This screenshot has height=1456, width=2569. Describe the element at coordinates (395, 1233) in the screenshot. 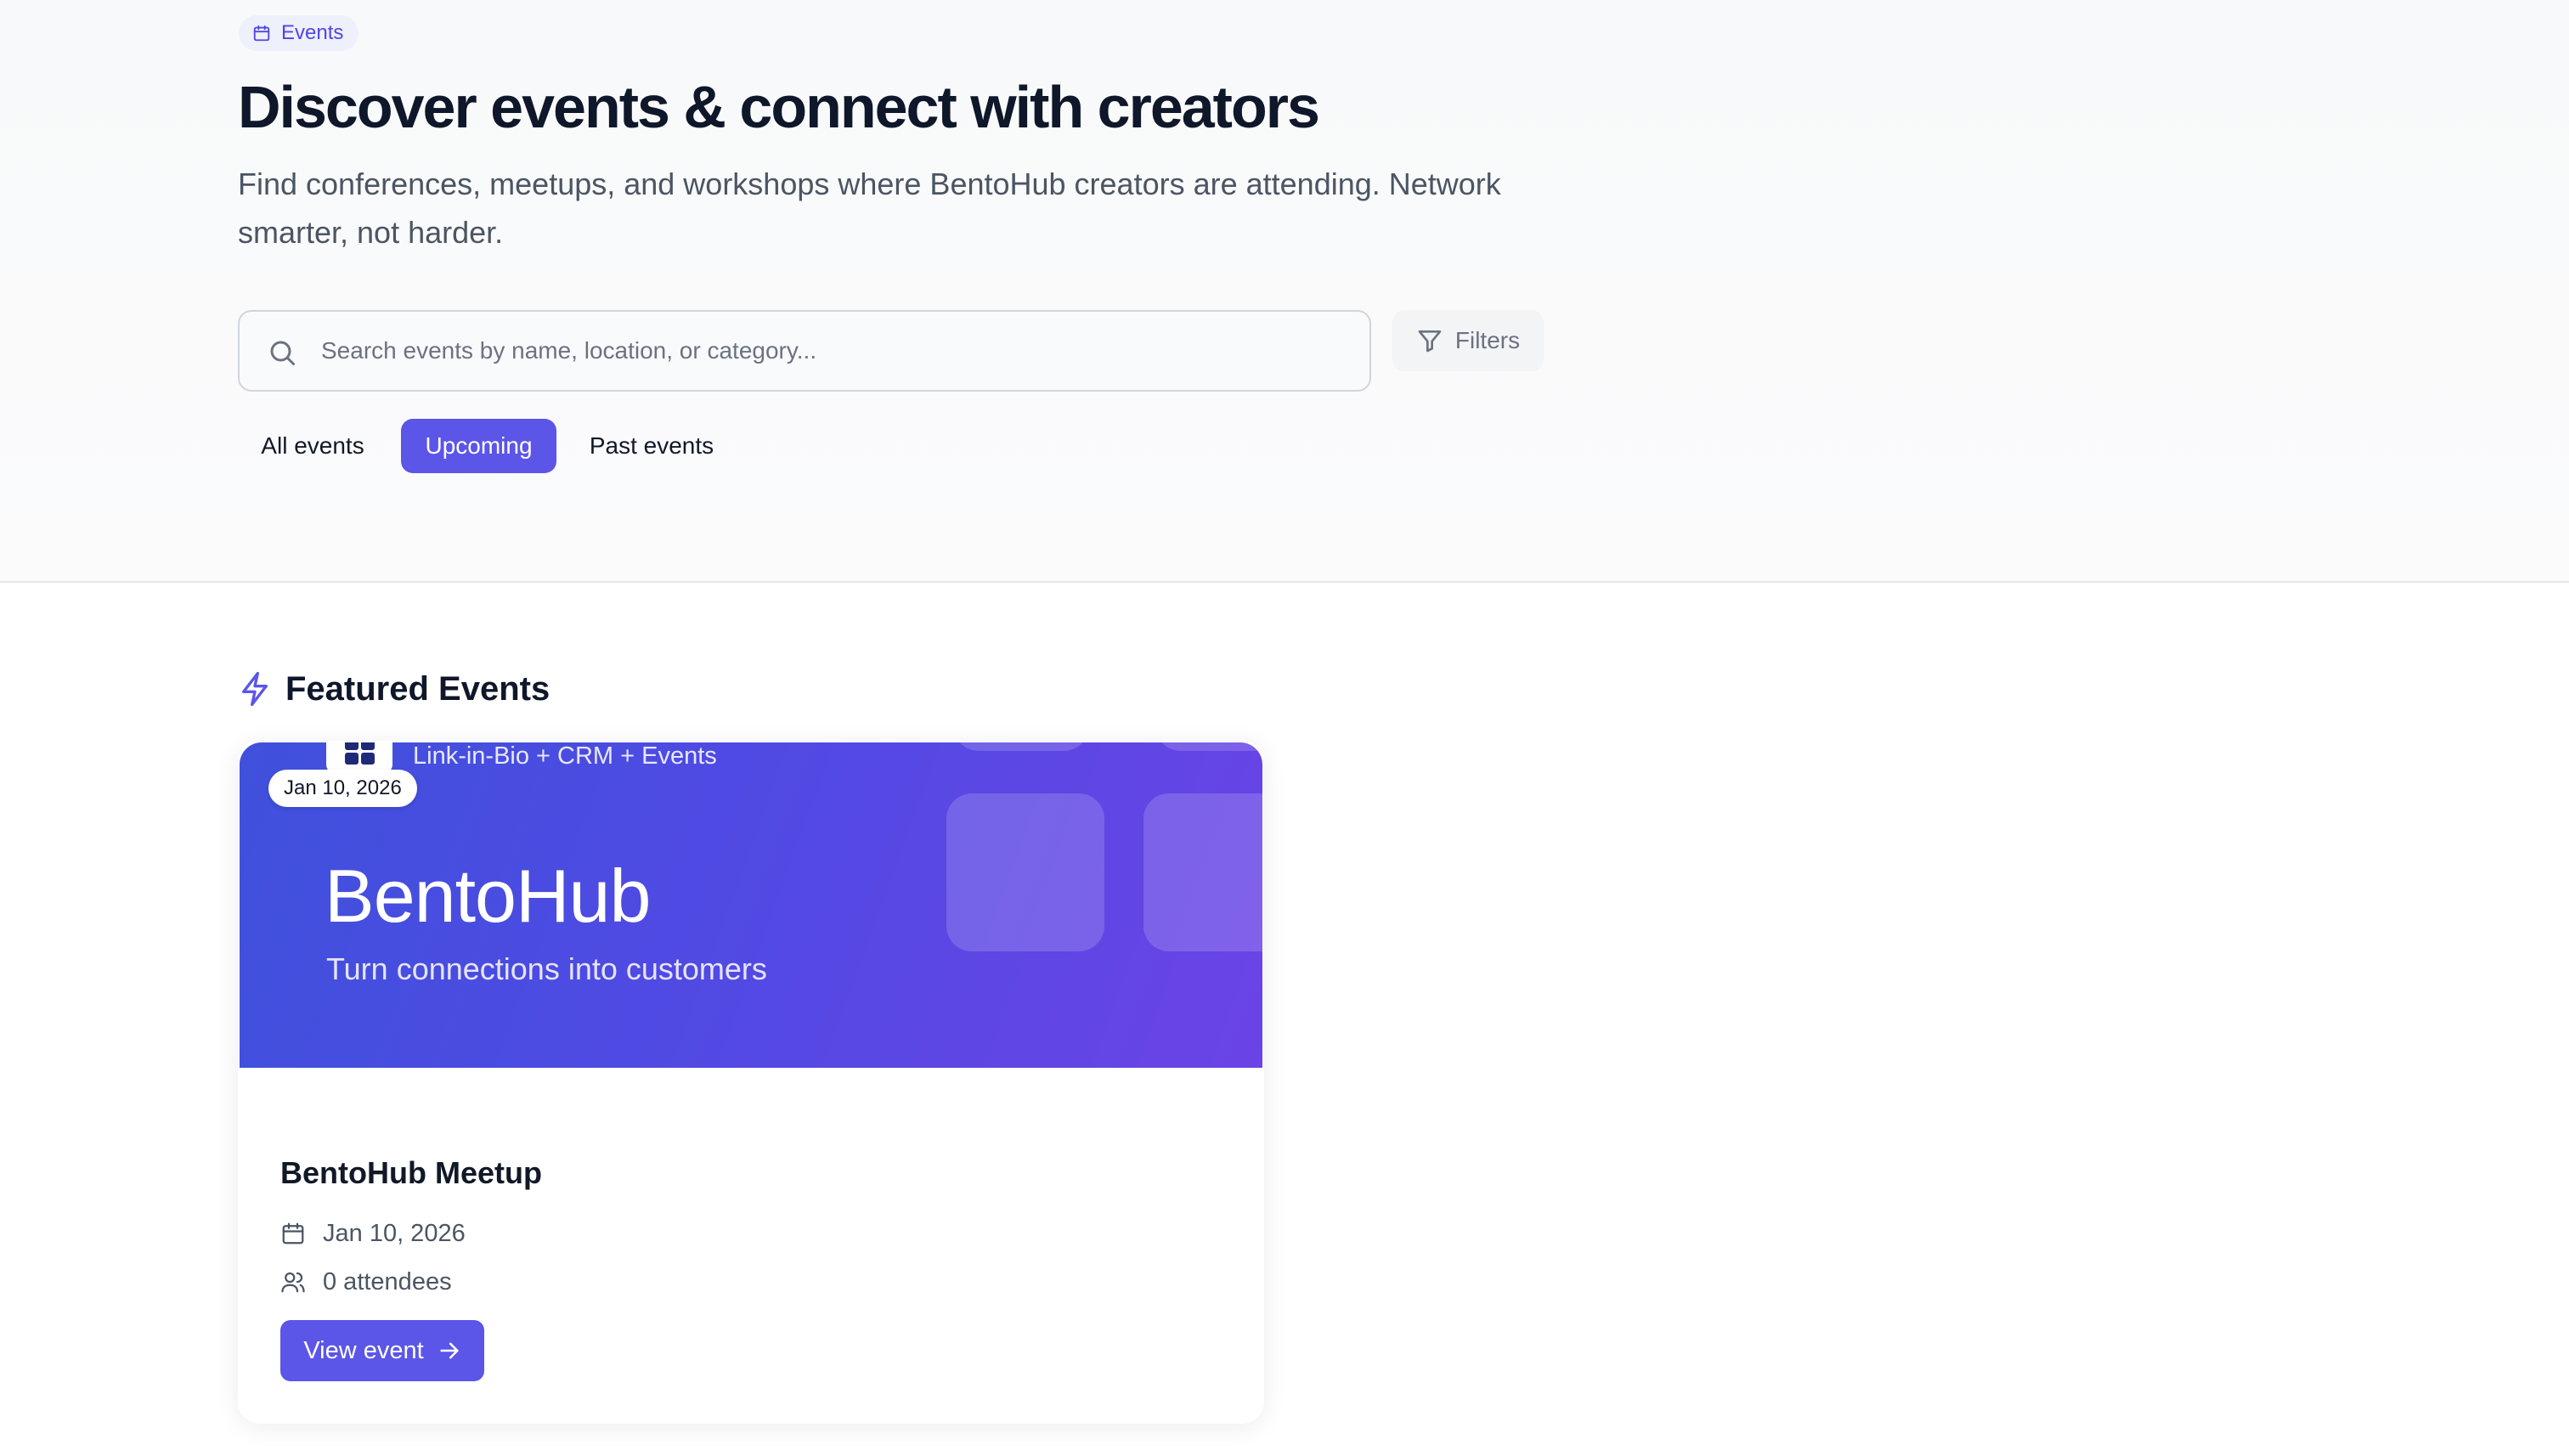

I see `event-date: Jan 10, 2026` at that location.